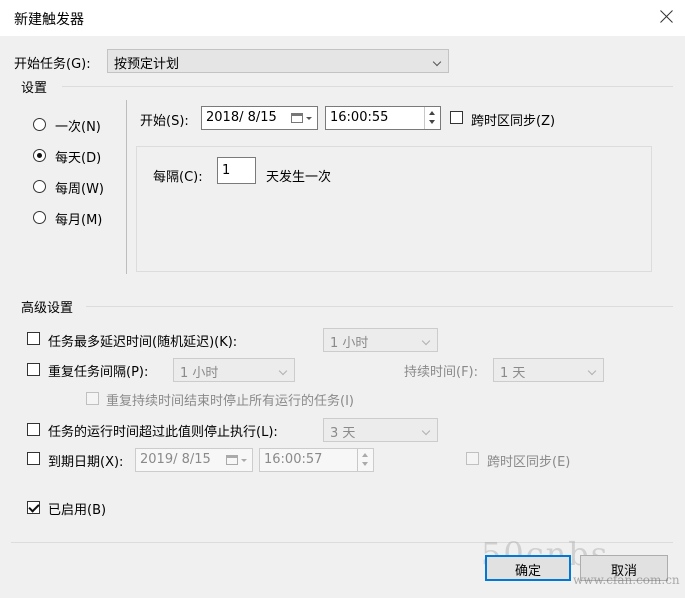  What do you see at coordinates (33, 458) in the screenshot?
I see `expire-checkbox` at bounding box center [33, 458].